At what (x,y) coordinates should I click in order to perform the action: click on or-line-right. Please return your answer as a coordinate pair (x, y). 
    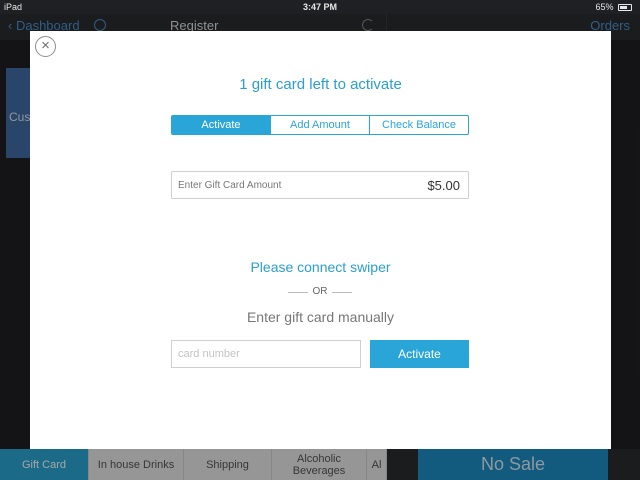
    Looking at the image, I should click on (342, 292).